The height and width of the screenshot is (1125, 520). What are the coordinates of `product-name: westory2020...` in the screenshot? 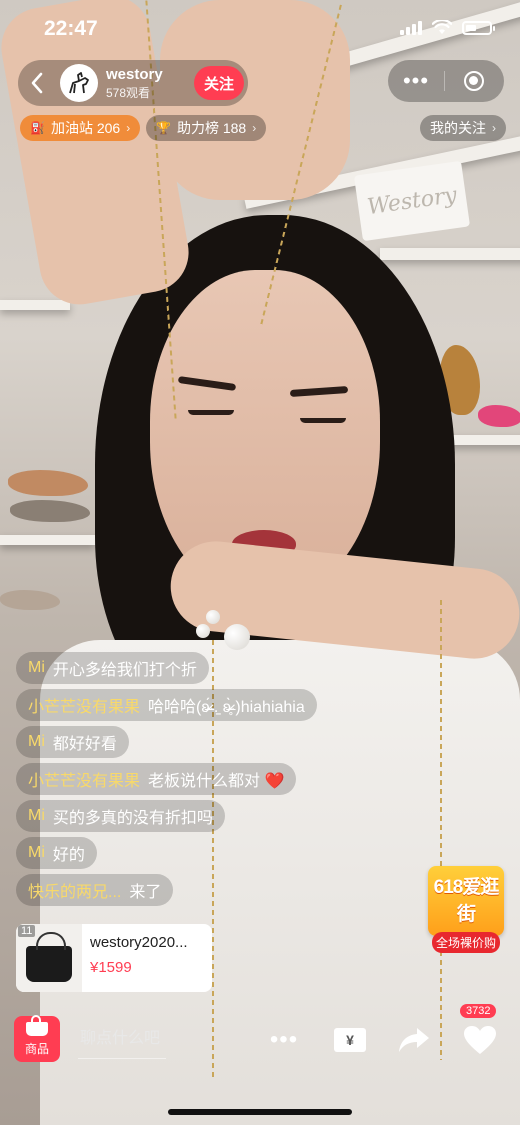 It's located at (139, 942).